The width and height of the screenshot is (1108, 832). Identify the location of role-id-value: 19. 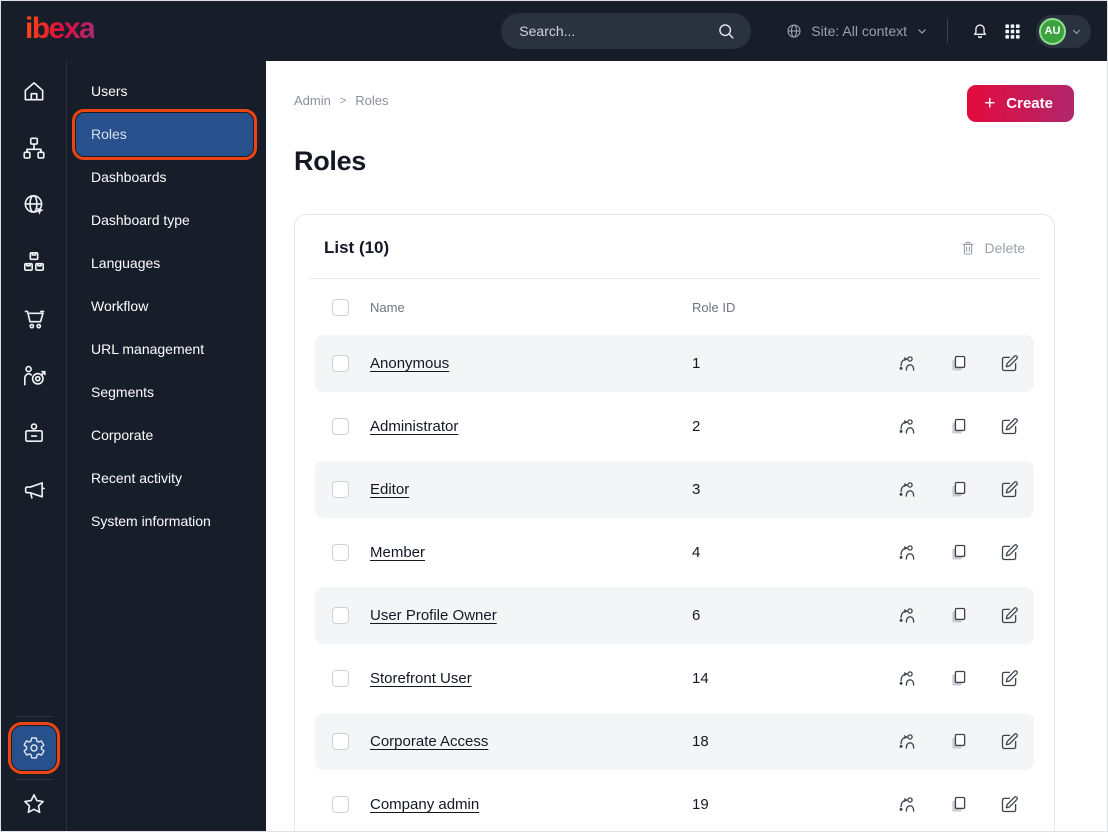
(700, 804).